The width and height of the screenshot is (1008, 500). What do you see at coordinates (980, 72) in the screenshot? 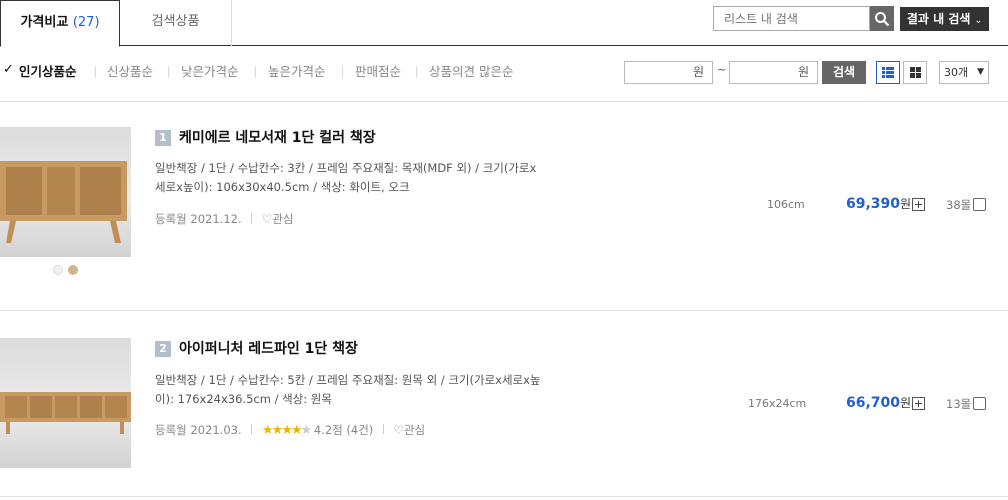
I see `caret-down-icon: ▼` at bounding box center [980, 72].